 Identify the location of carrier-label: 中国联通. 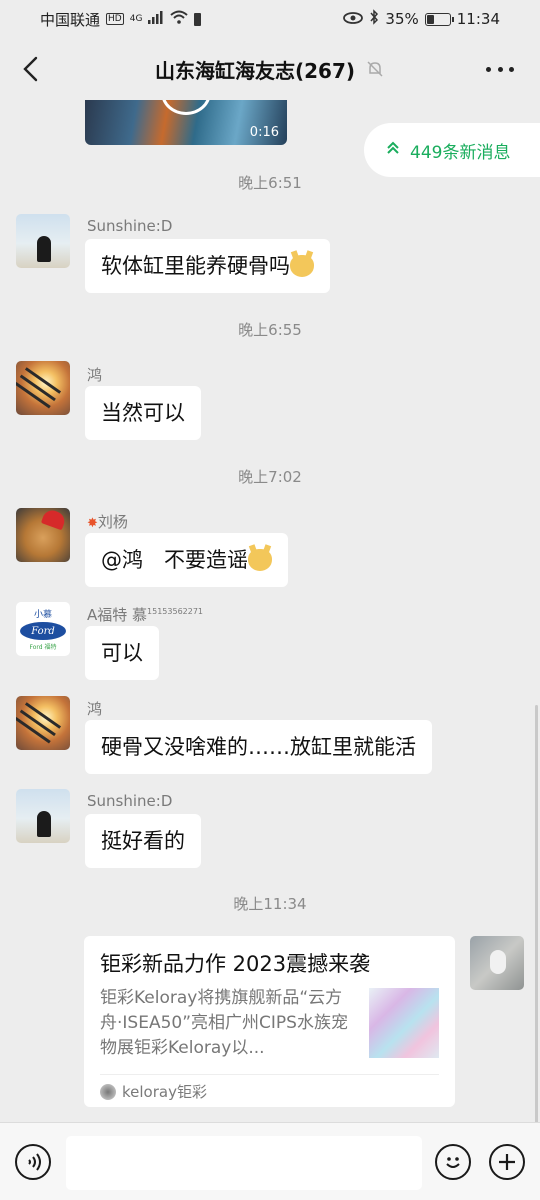
(70, 19).